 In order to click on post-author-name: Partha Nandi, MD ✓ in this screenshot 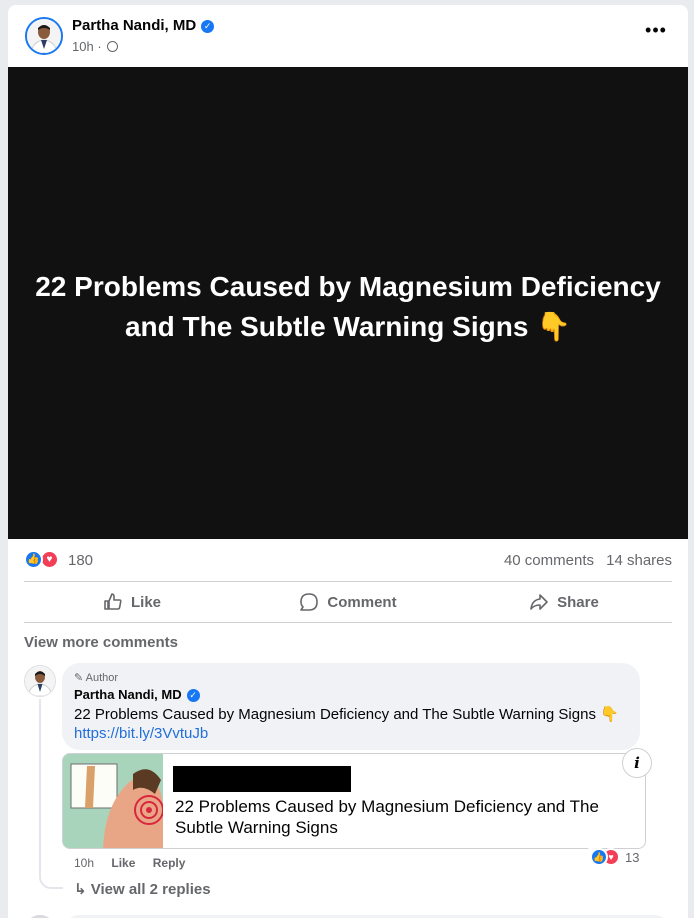, I will do `click(143, 25)`.